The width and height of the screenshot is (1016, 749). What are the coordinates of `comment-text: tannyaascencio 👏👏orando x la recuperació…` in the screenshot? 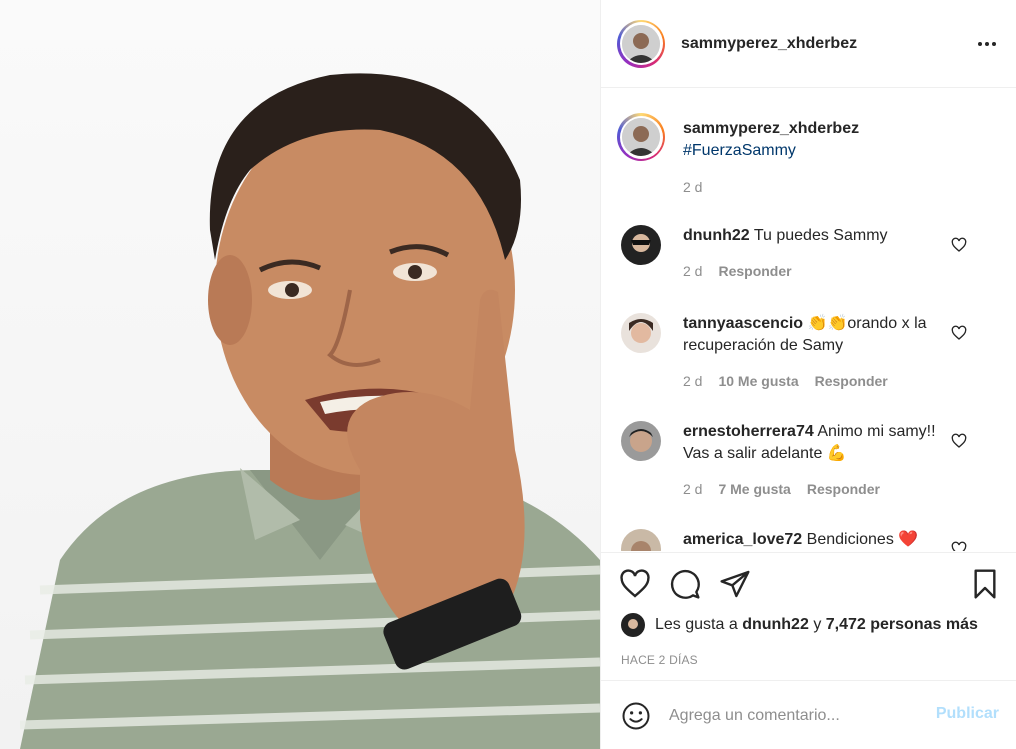 It's located at (820, 335).